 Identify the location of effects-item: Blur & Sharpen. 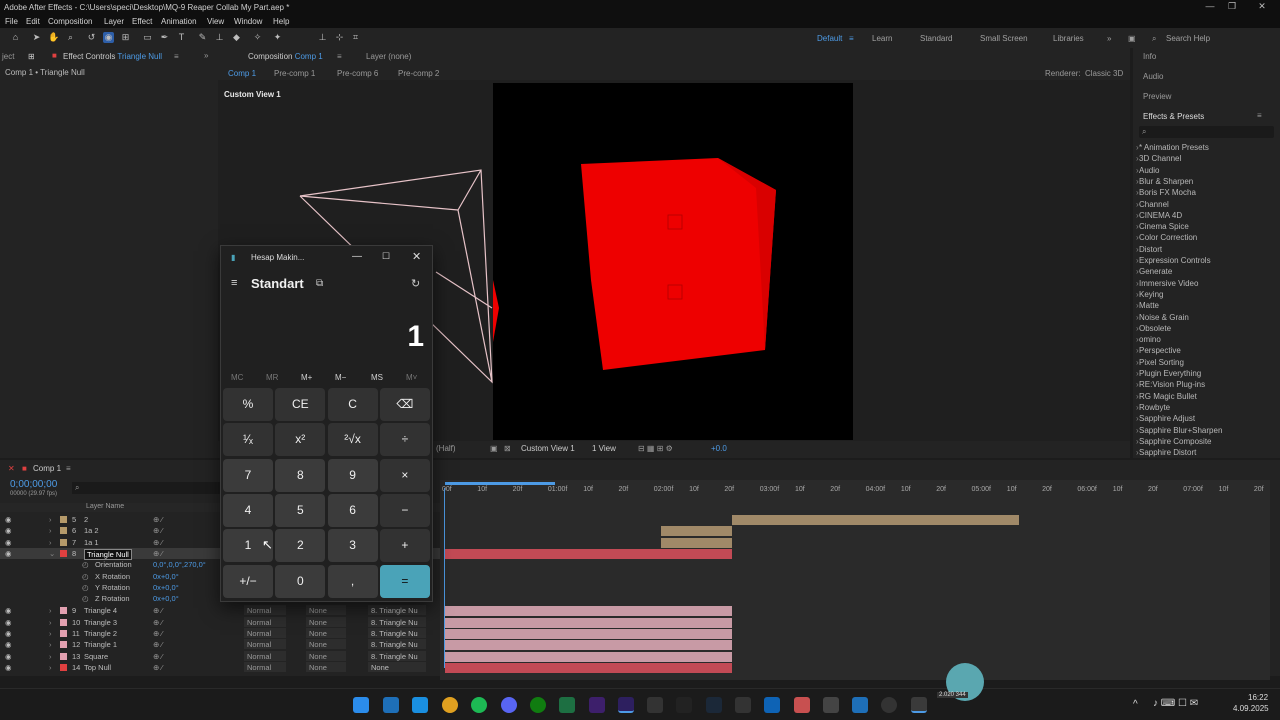
(1166, 181).